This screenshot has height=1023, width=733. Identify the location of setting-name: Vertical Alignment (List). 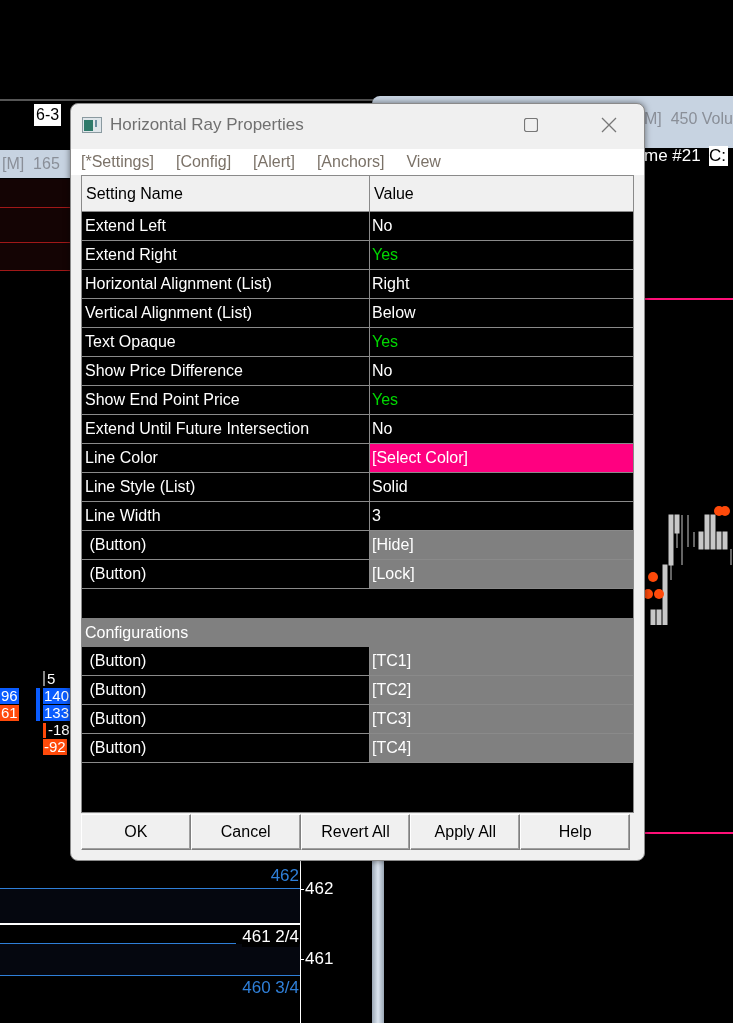
(226, 313).